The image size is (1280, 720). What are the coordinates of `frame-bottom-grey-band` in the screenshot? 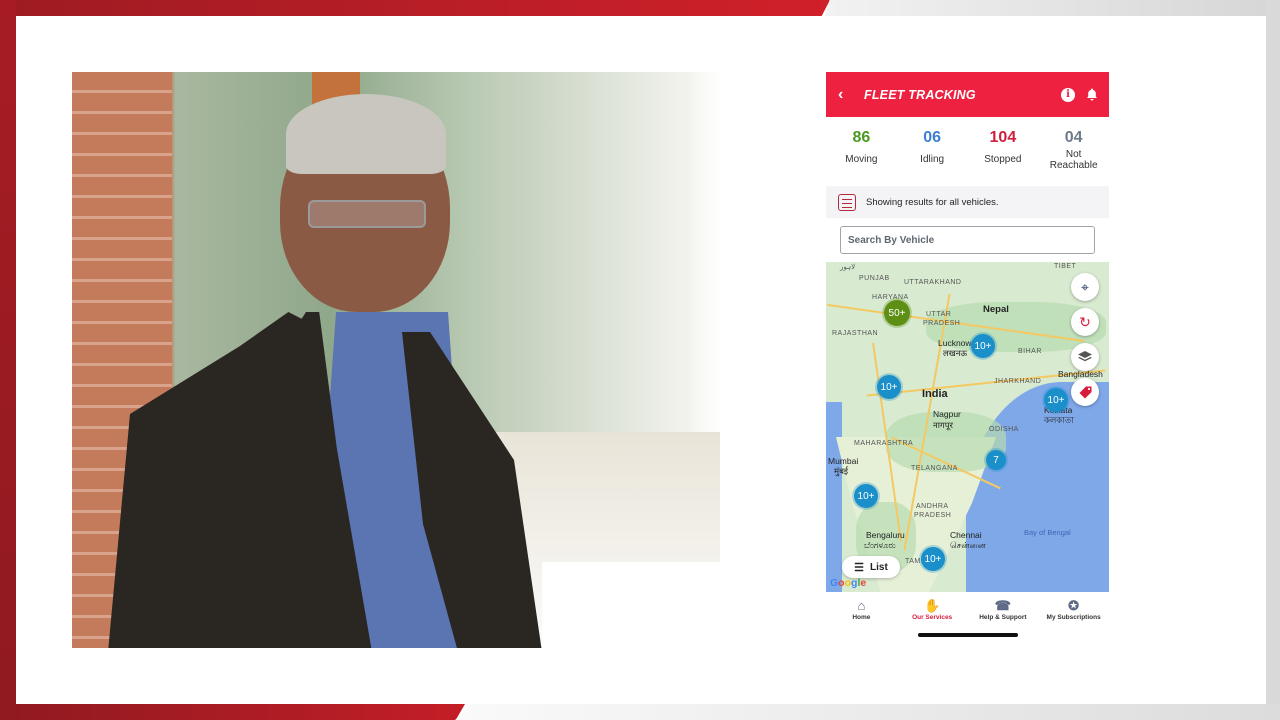 It's located at (867, 712).